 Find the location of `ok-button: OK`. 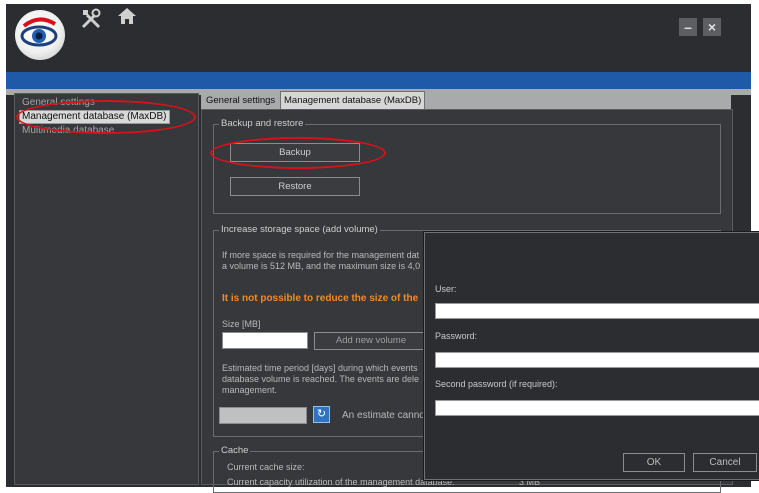

ok-button: OK is located at coordinates (654, 462).